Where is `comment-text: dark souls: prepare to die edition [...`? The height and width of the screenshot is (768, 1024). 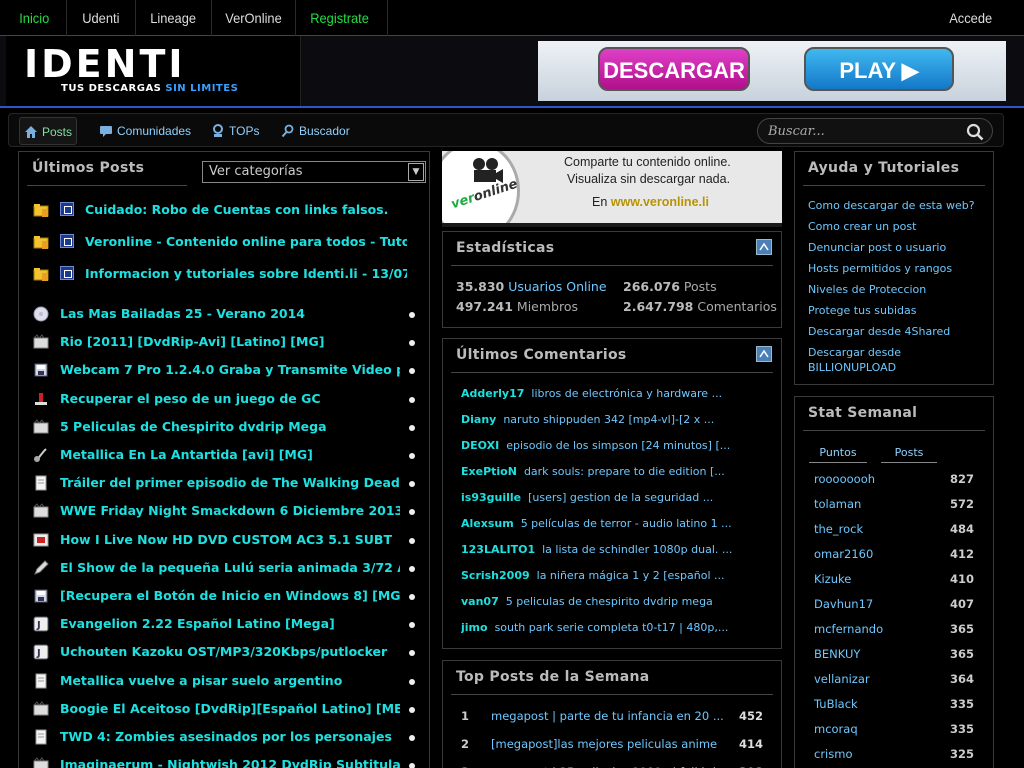 comment-text: dark souls: prepare to die edition [... is located at coordinates (624, 471).